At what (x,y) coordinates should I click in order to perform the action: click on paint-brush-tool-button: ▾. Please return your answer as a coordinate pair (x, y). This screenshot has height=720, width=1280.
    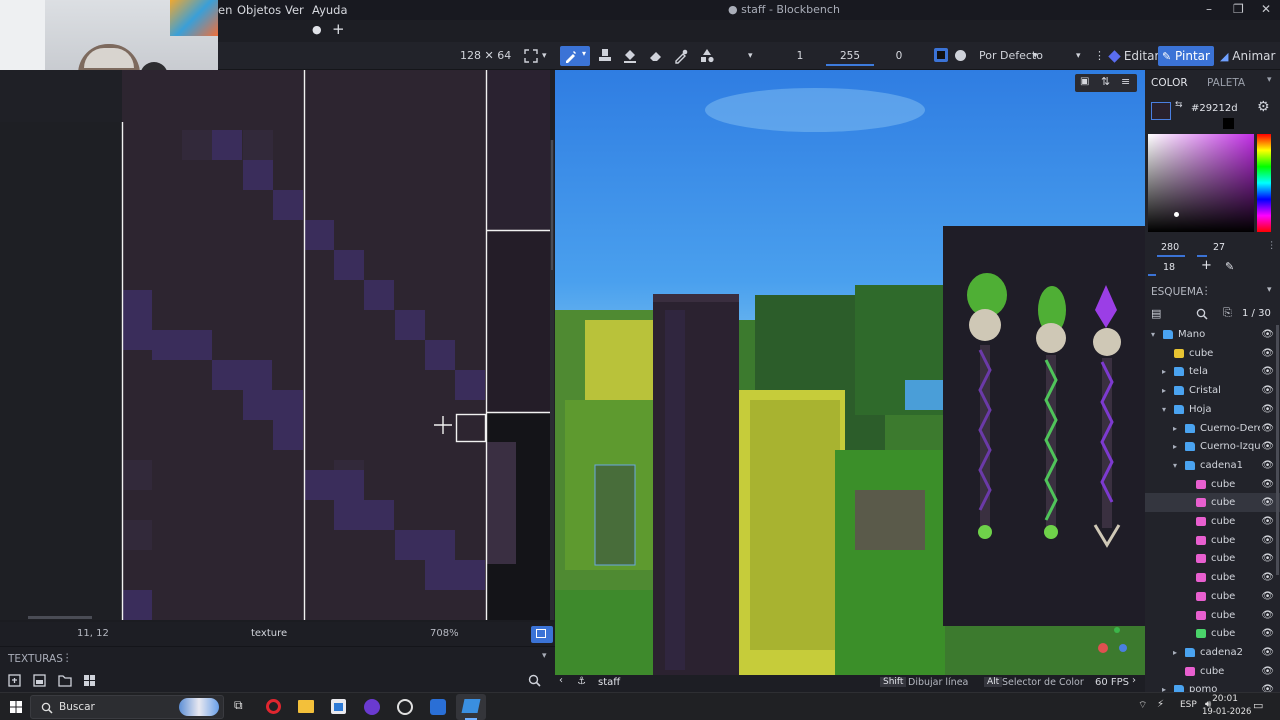
    Looking at the image, I should click on (575, 56).